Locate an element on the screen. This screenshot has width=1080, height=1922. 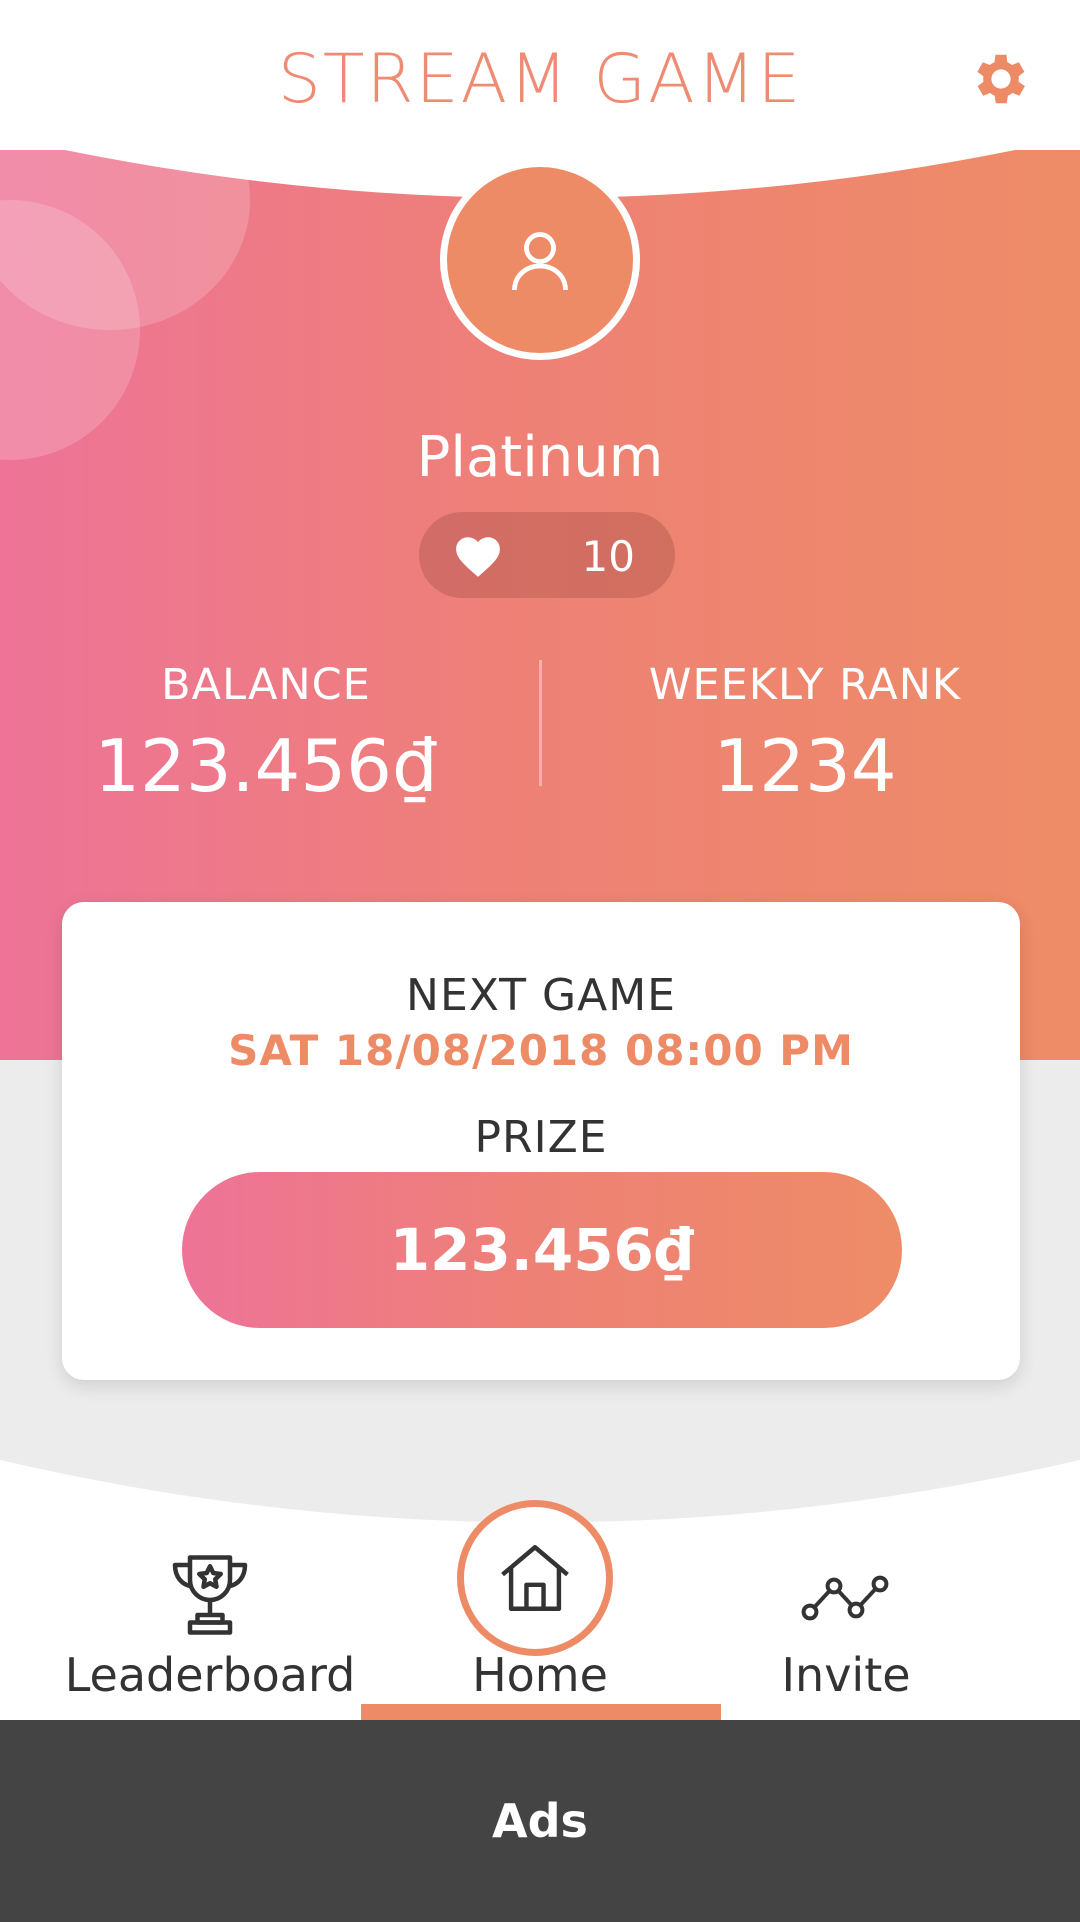
next-game-label: NEXT GAME is located at coordinates (541, 995).